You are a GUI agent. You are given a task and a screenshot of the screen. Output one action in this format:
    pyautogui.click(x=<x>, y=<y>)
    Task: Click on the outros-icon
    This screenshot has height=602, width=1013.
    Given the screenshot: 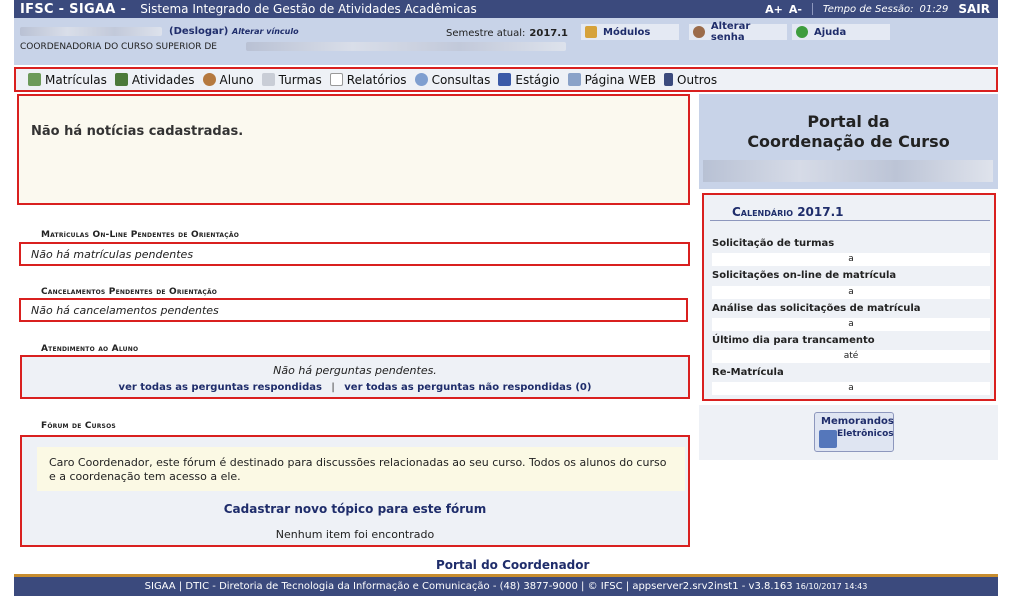 What is the action you would take?
    pyautogui.click(x=669, y=79)
    